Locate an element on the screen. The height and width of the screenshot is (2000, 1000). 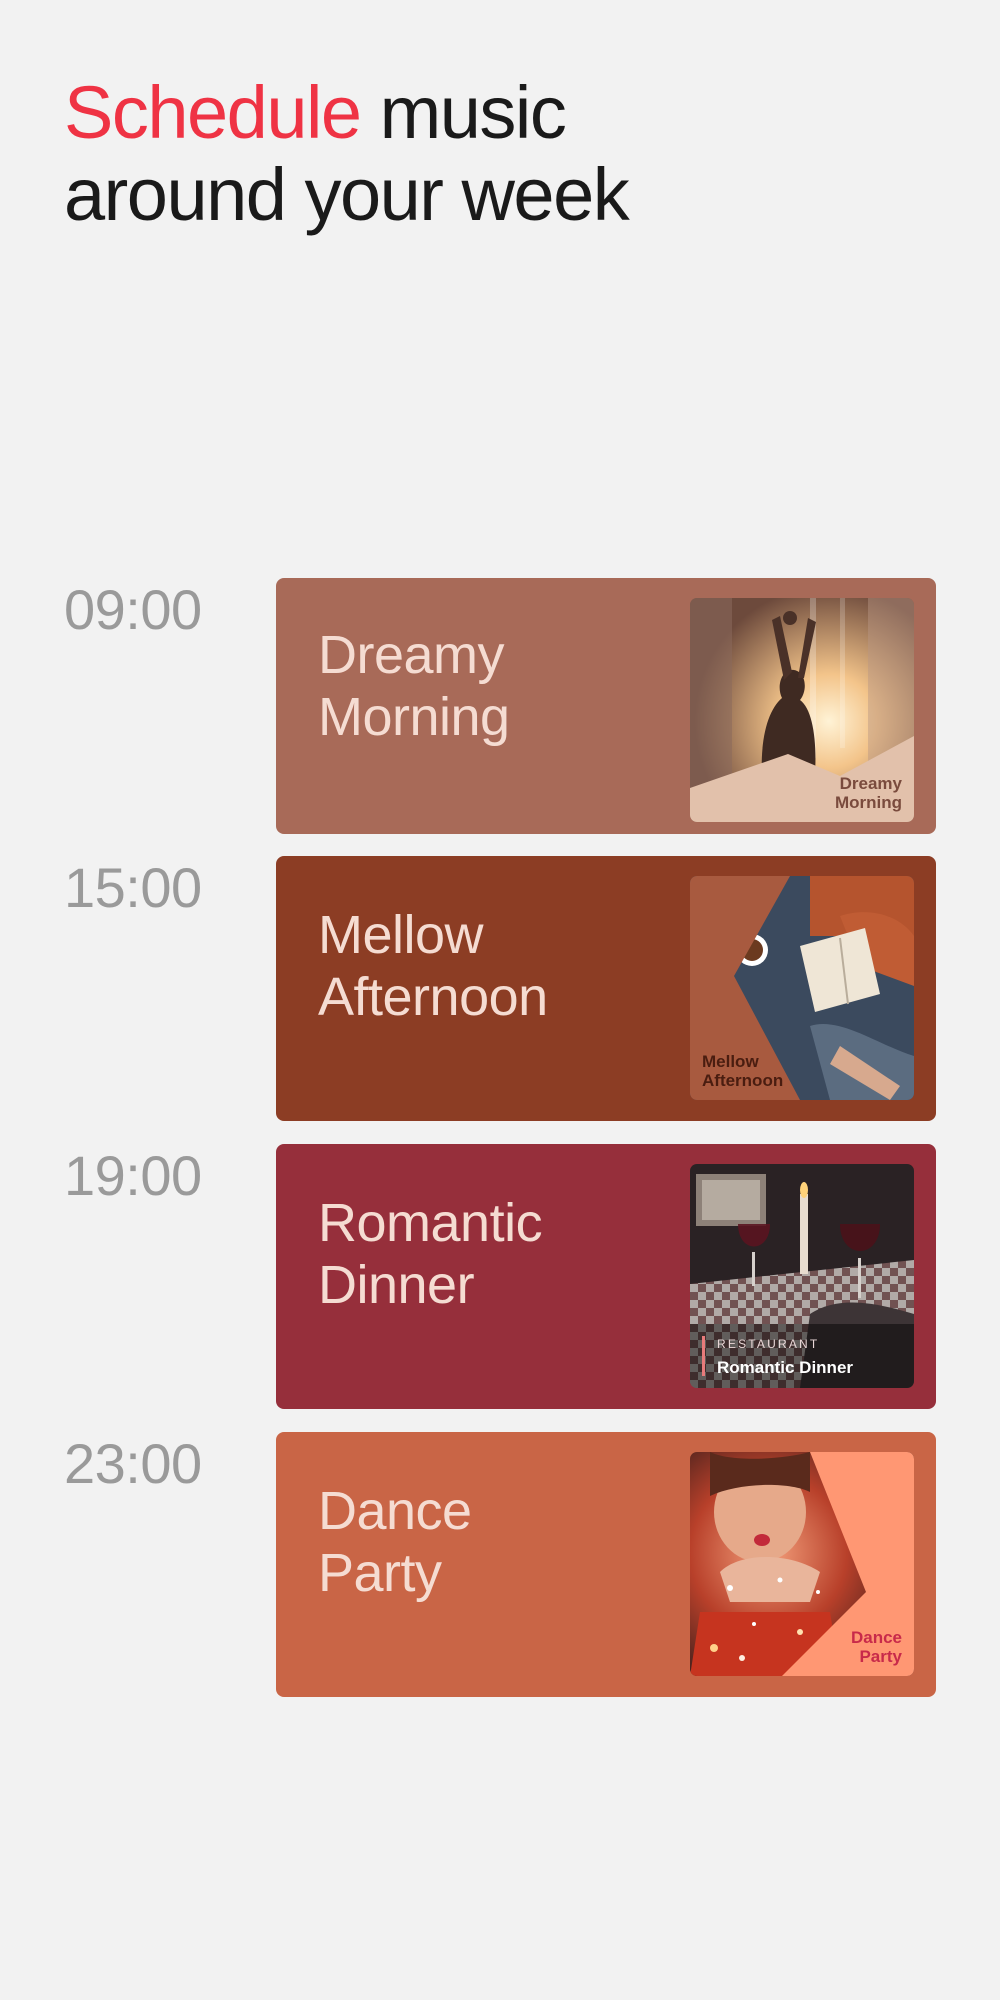
cover-label-line2: Party is located at coordinates (880, 1656).